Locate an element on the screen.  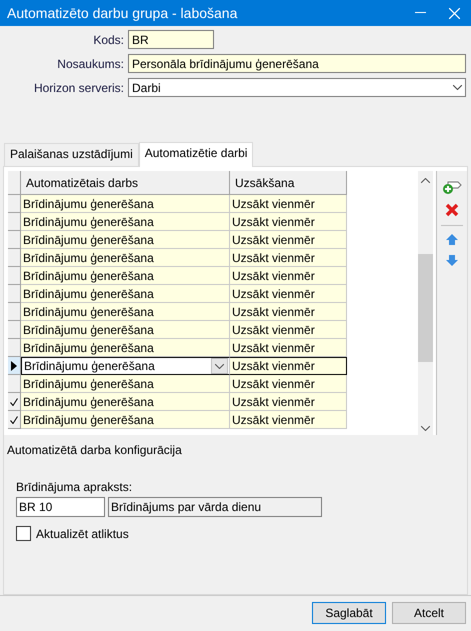
save-button: Saglabāt is located at coordinates (349, 613).